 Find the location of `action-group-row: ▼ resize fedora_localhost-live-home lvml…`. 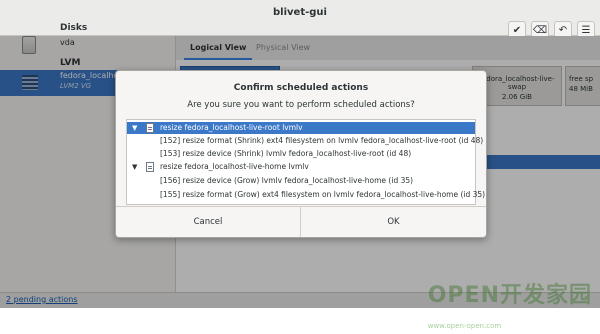

action-group-row: ▼ resize fedora_localhost-live-home lvml… is located at coordinates (301, 167).